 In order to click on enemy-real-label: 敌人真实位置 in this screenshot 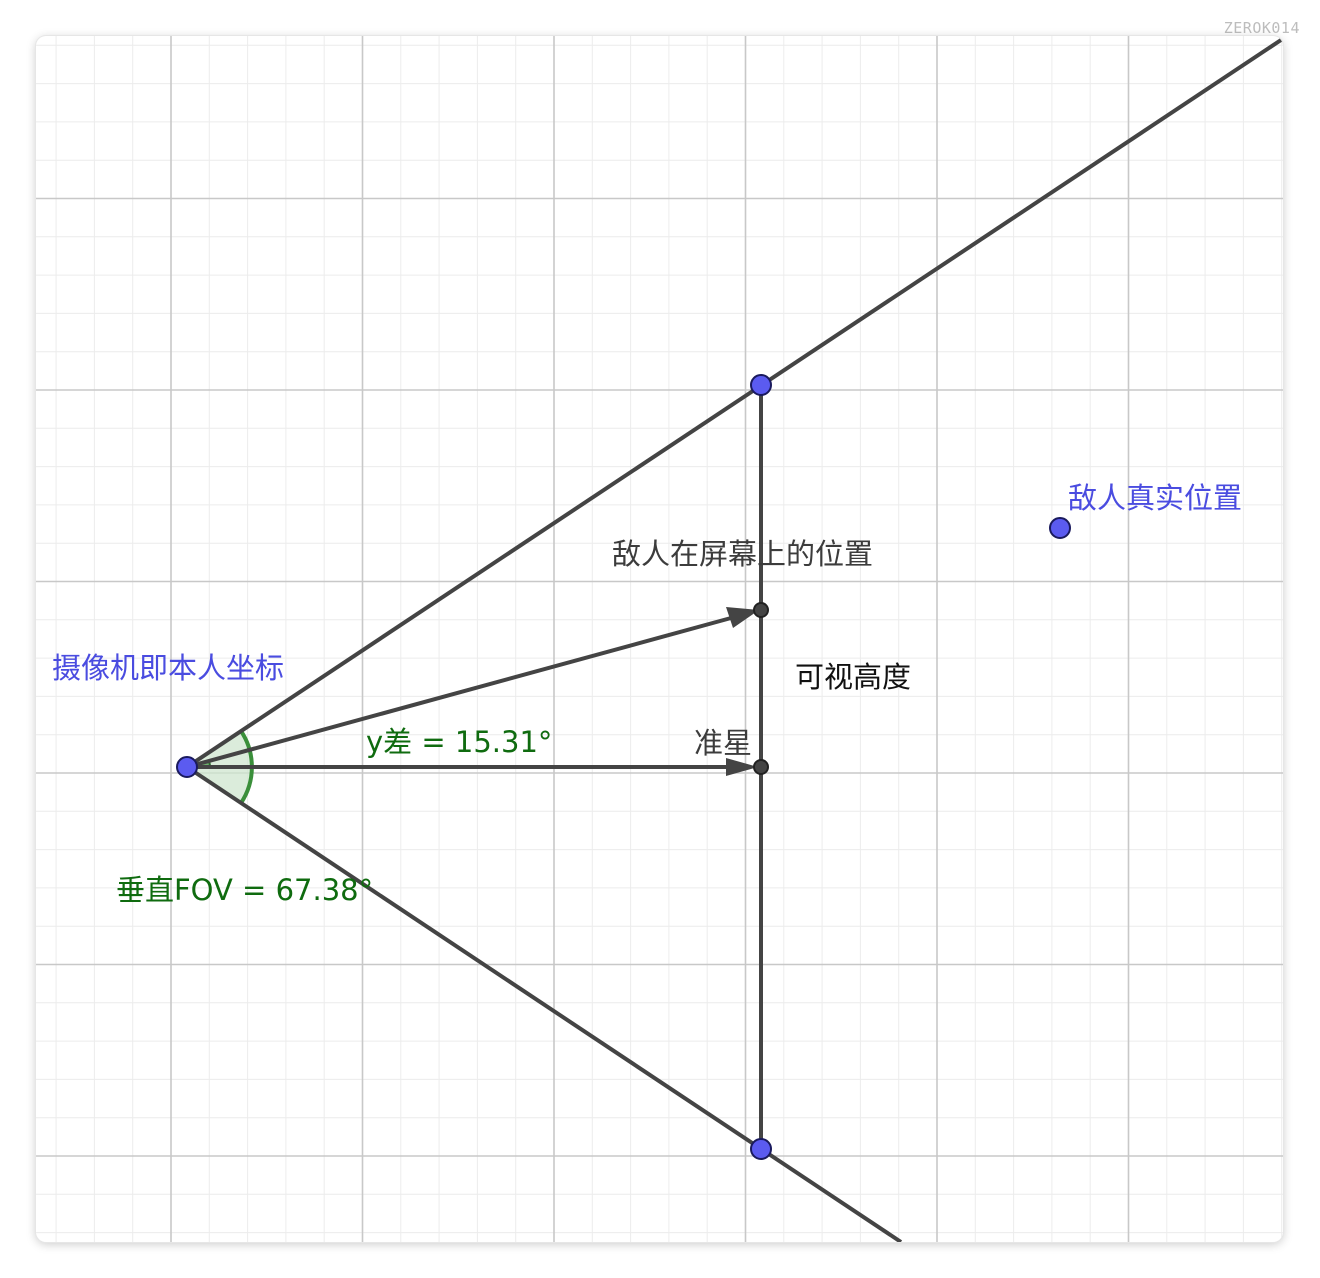, I will do `click(1155, 498)`.